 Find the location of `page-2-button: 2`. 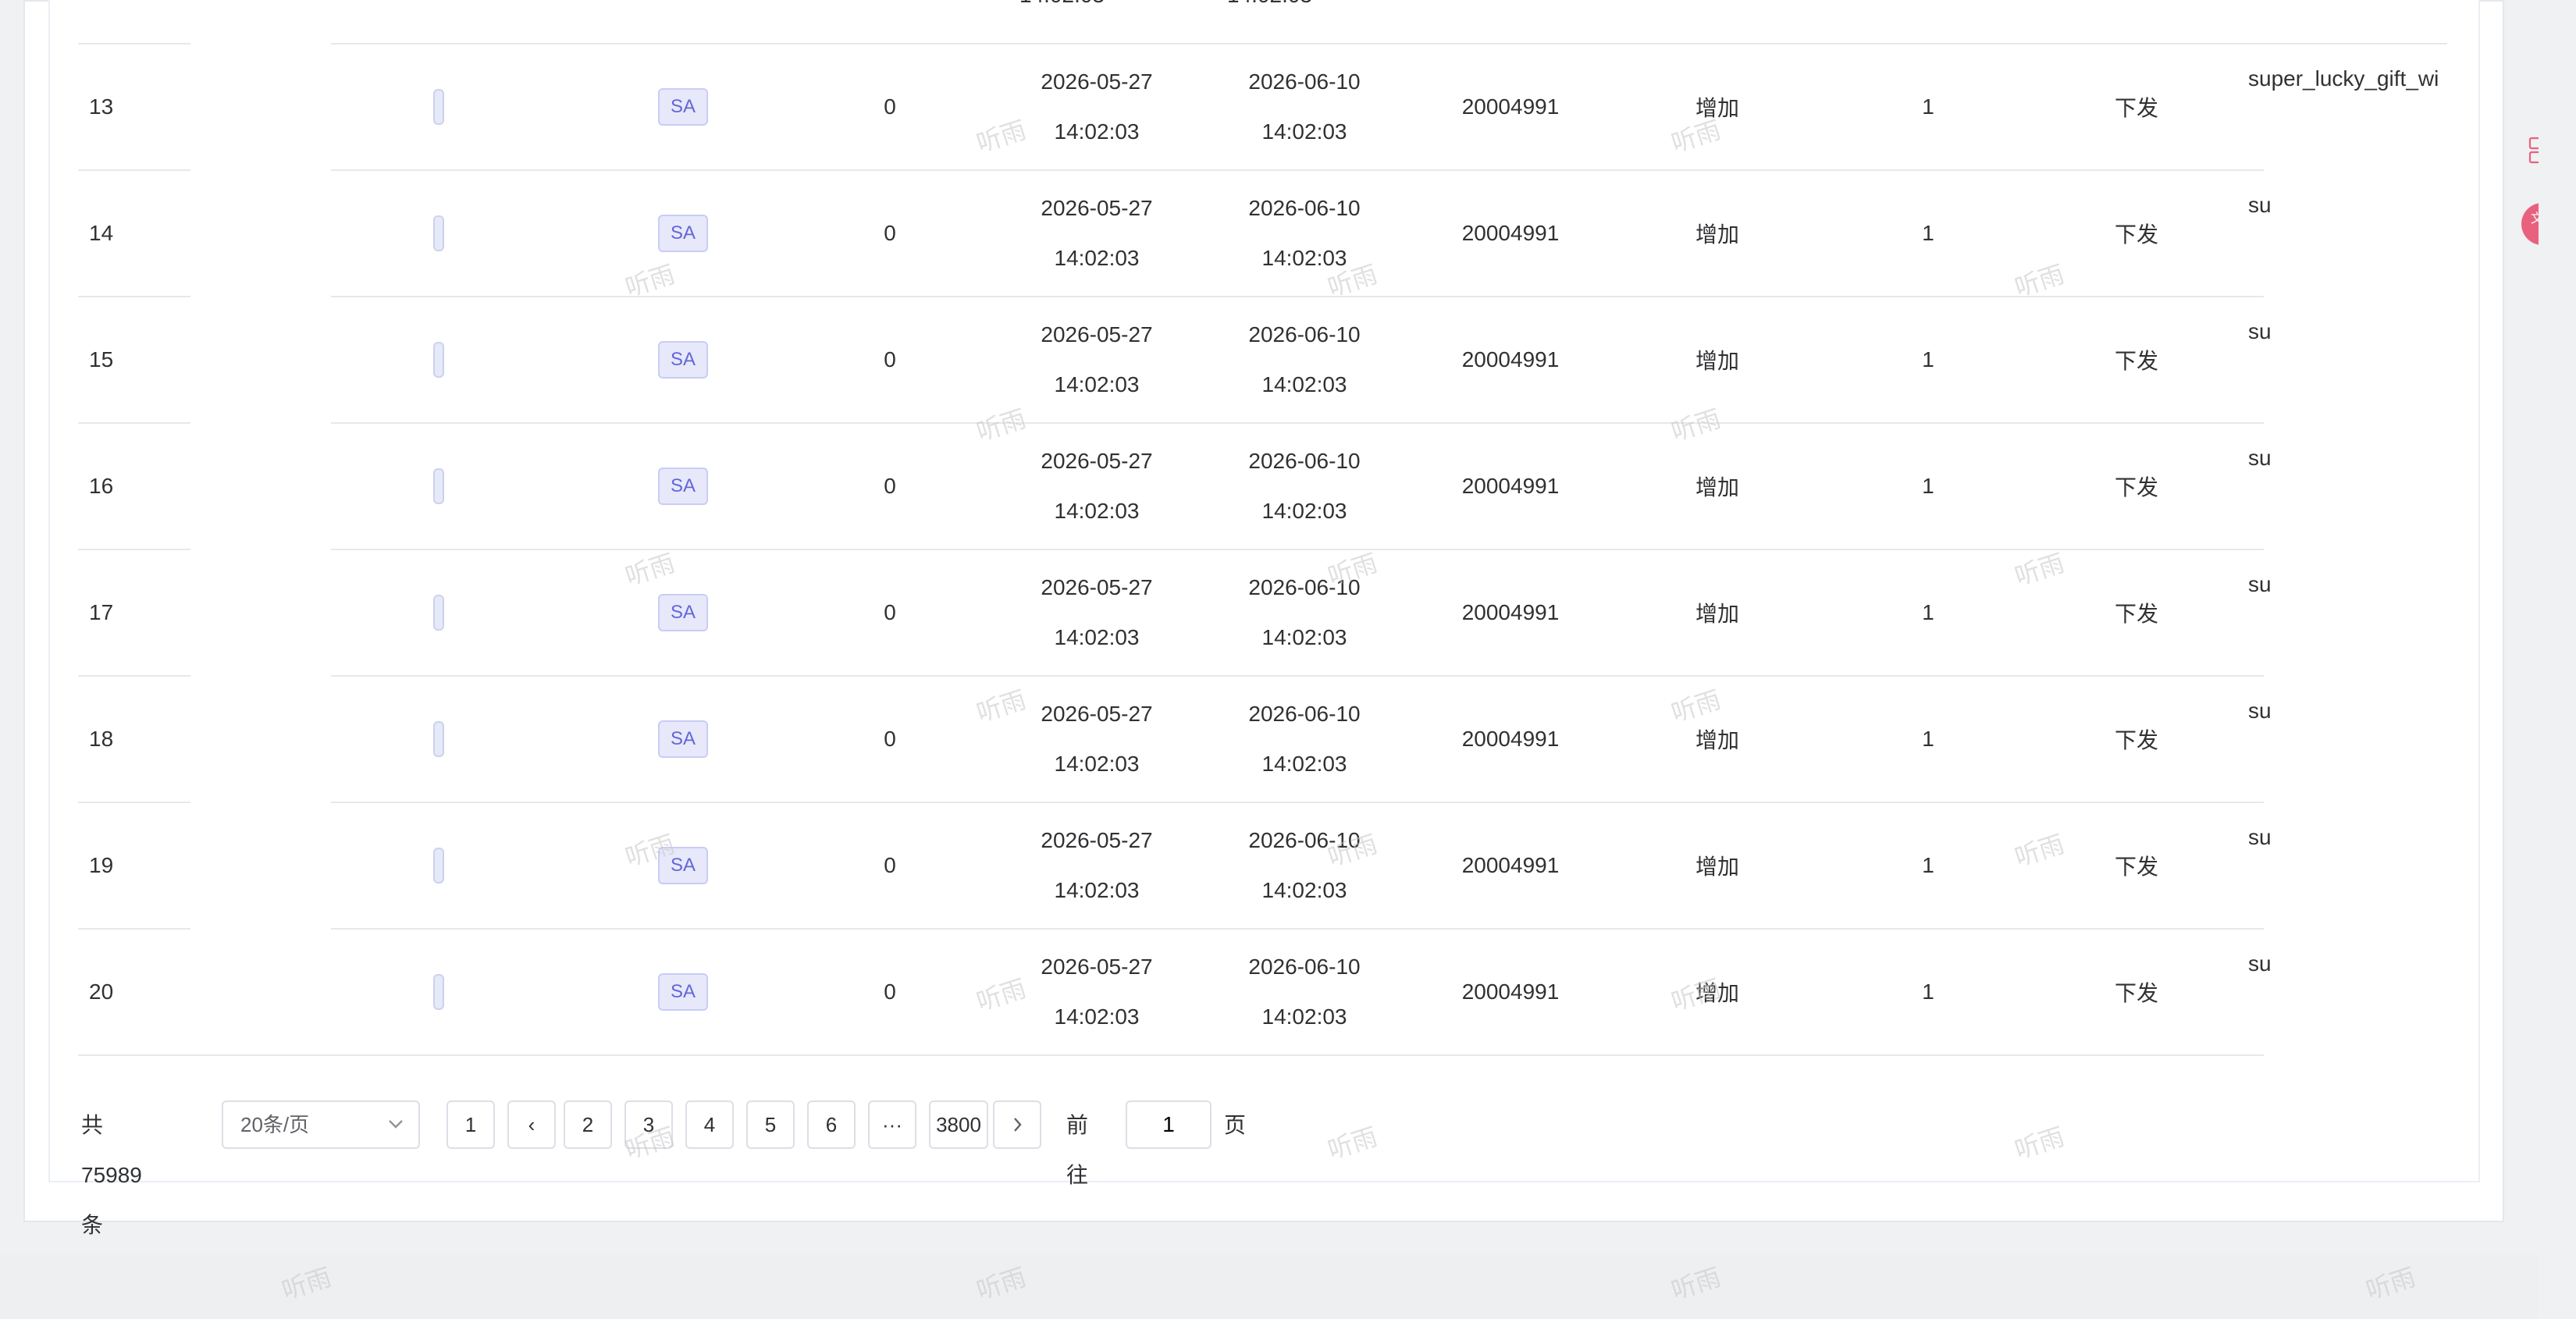

page-2-button: 2 is located at coordinates (588, 1125).